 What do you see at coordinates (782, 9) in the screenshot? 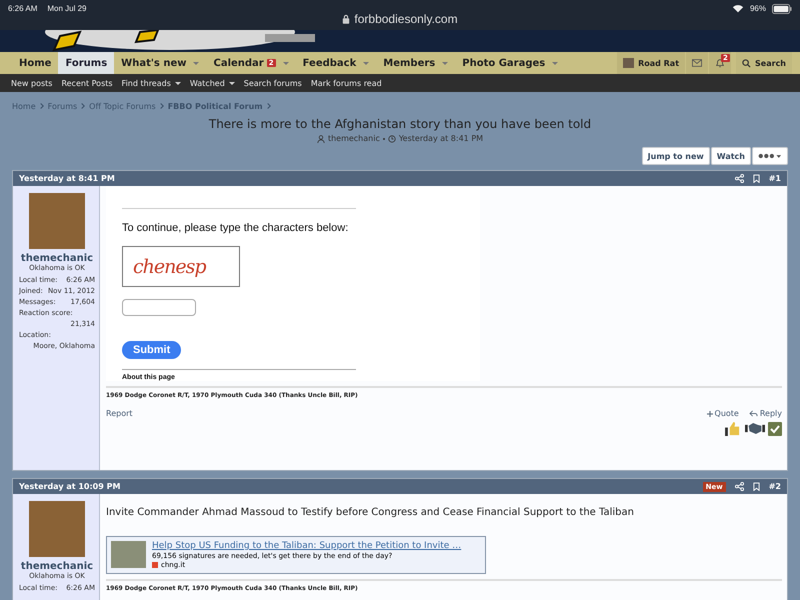
I see `battery-icon` at bounding box center [782, 9].